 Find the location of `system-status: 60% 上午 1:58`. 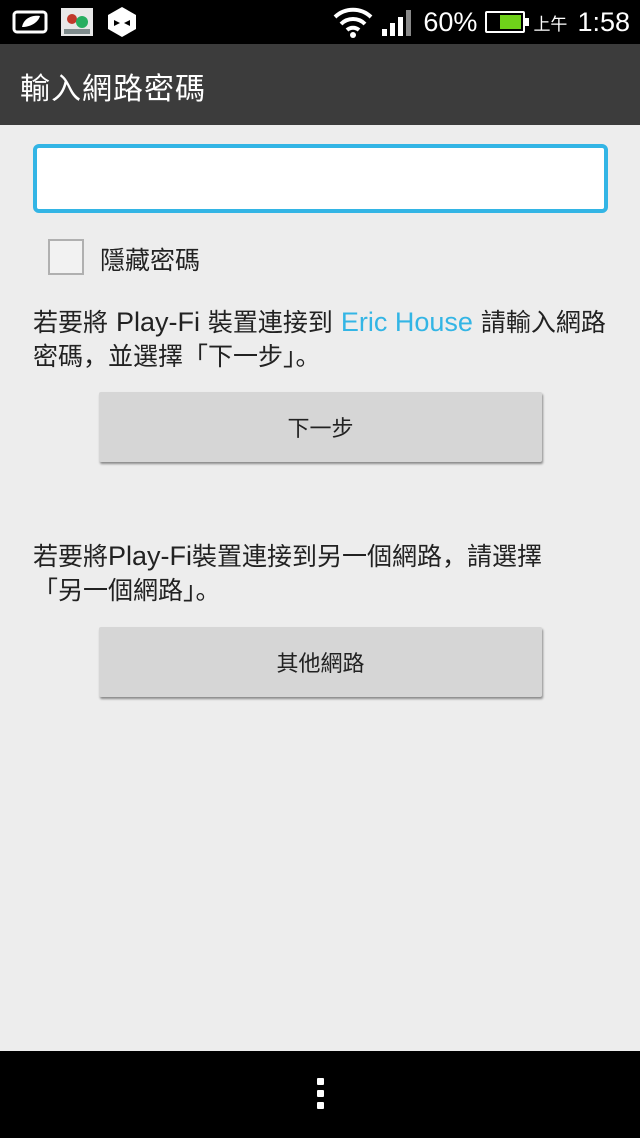

system-status: 60% 上午 1:58 is located at coordinates (481, 22).